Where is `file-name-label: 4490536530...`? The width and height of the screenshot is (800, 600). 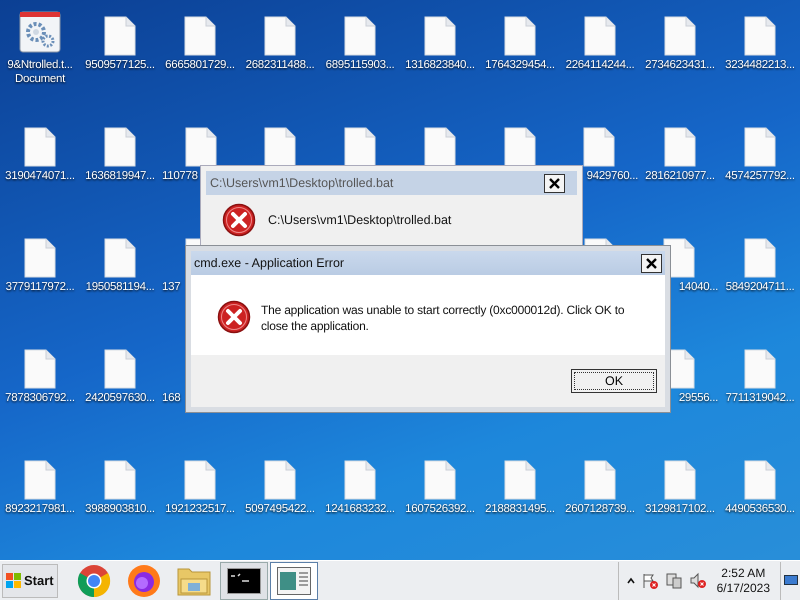 file-name-label: 4490536530... is located at coordinates (760, 509).